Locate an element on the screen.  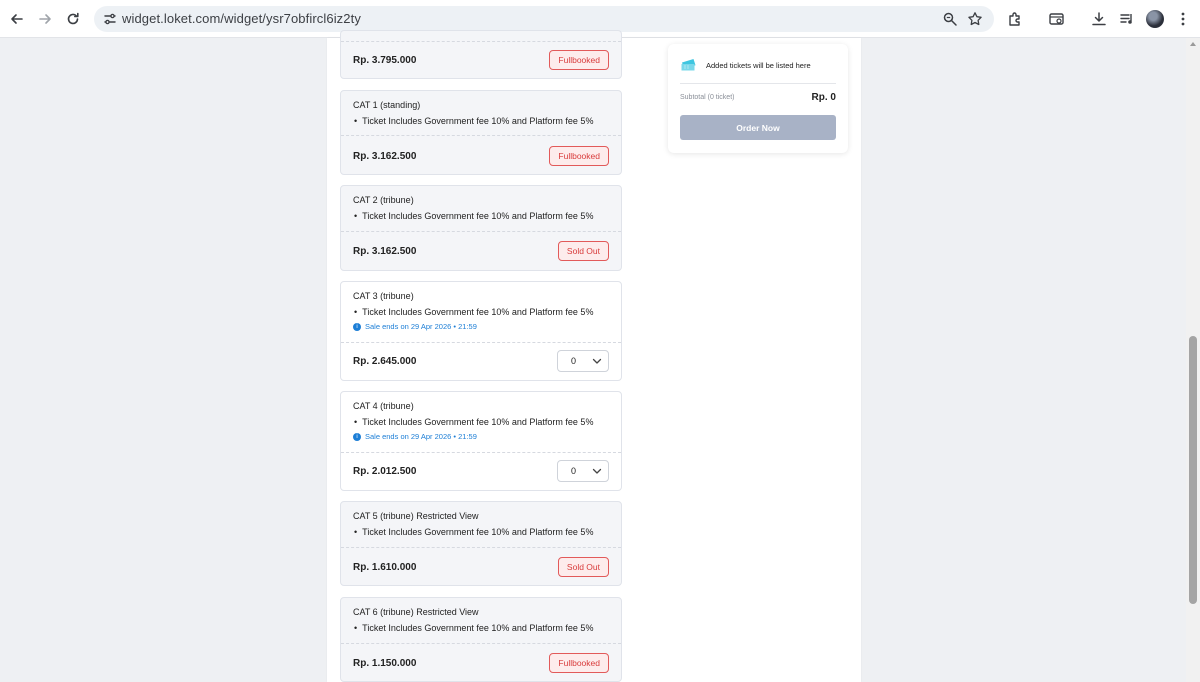
page-scrollbar is located at coordinates (1193, 360).